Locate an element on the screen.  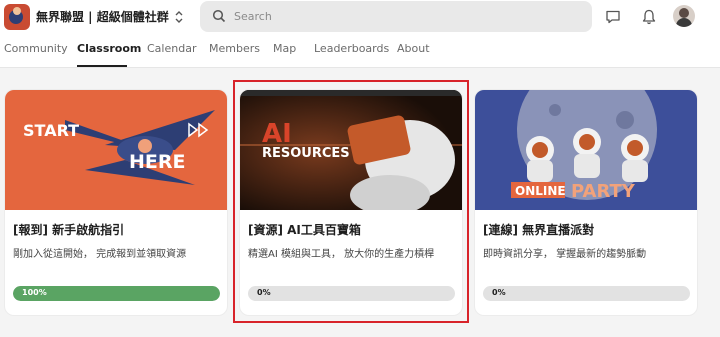
tab-about: About is located at coordinates (413, 48).